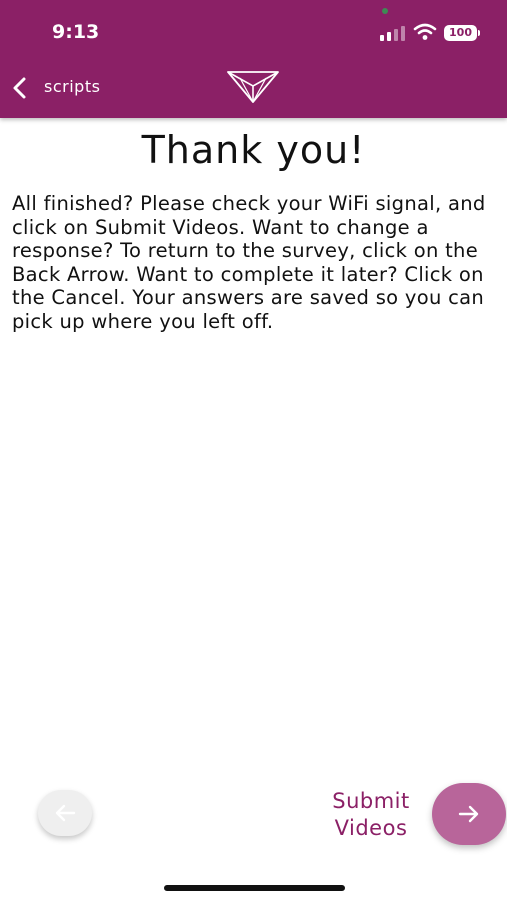 The height and width of the screenshot is (900, 507). I want to click on status-time: 9:13, so click(76, 32).